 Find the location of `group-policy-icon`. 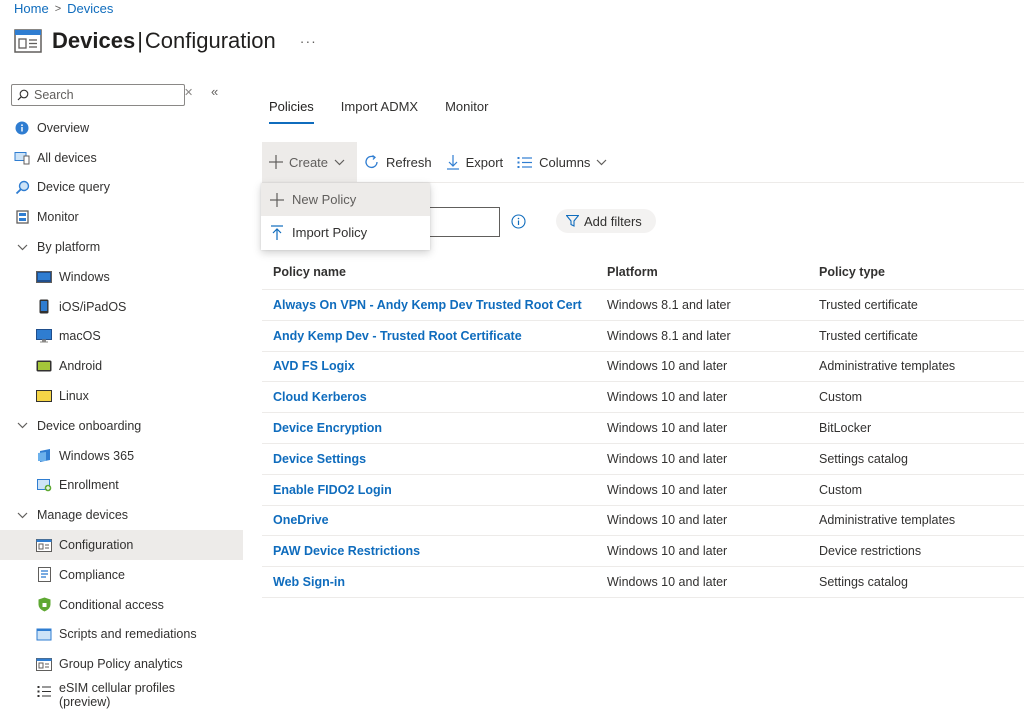

group-policy-icon is located at coordinates (44, 664).